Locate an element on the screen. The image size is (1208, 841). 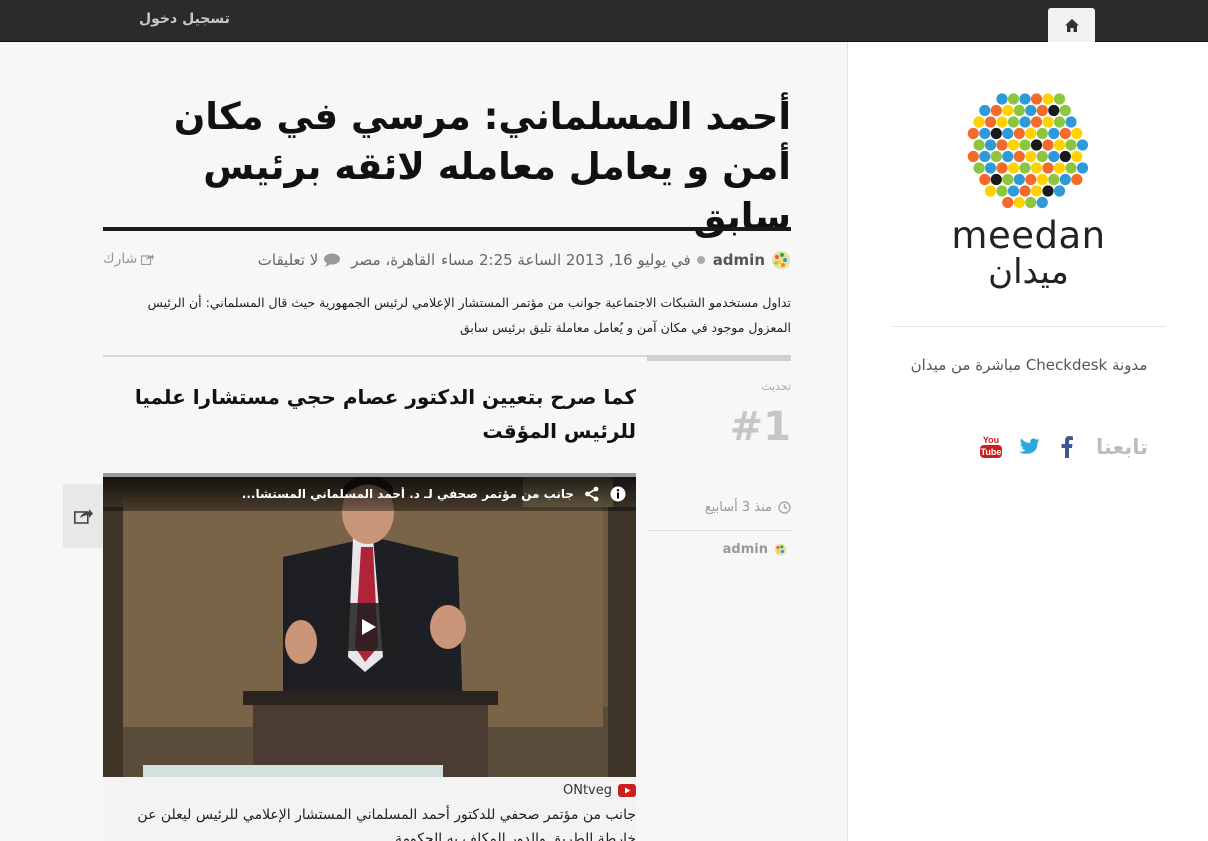
comments-label: لا تعليقات is located at coordinates (288, 260).